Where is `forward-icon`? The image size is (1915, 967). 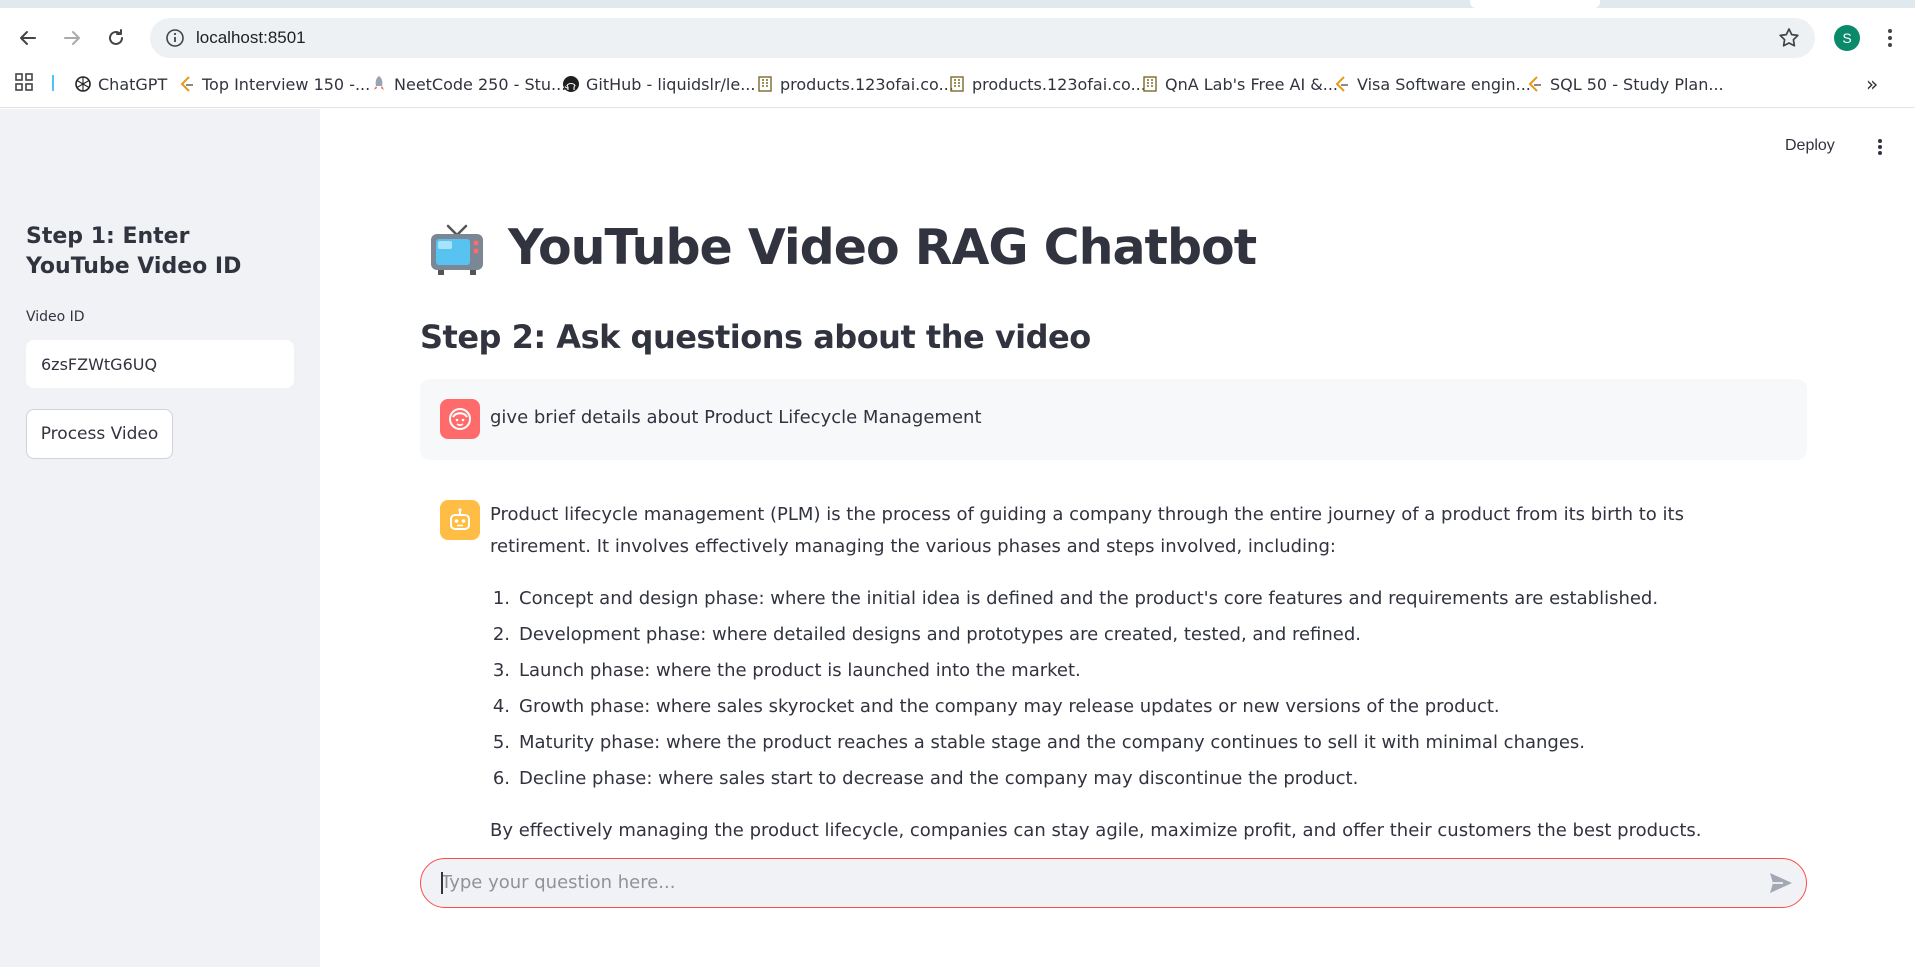
forward-icon is located at coordinates (72, 38).